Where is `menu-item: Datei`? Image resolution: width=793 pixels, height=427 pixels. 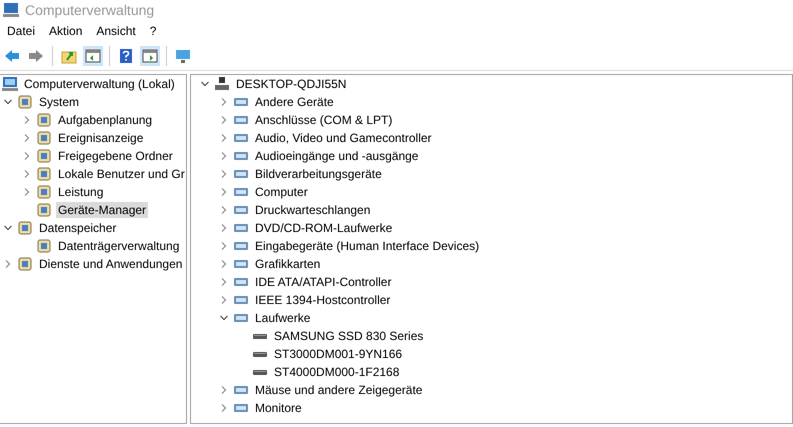
menu-item: Datei is located at coordinates (21, 31).